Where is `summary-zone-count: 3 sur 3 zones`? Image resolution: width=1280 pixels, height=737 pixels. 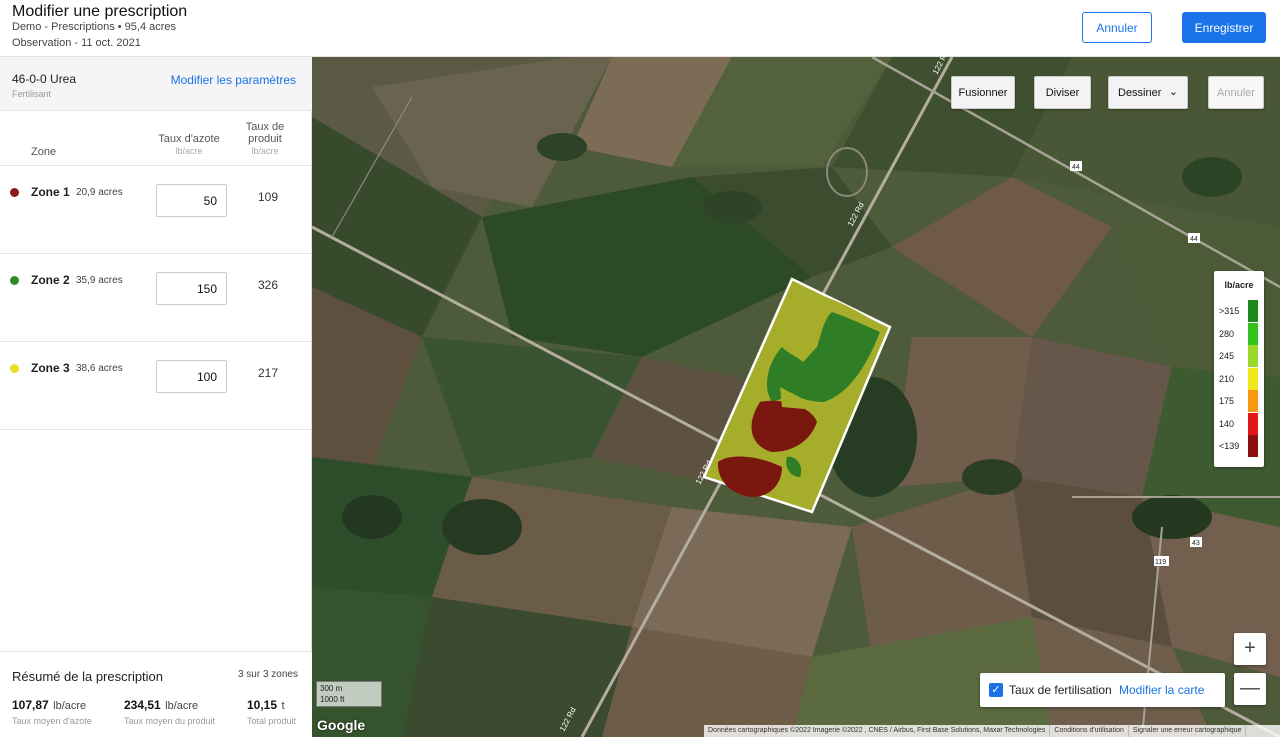 summary-zone-count: 3 sur 3 zones is located at coordinates (267, 674).